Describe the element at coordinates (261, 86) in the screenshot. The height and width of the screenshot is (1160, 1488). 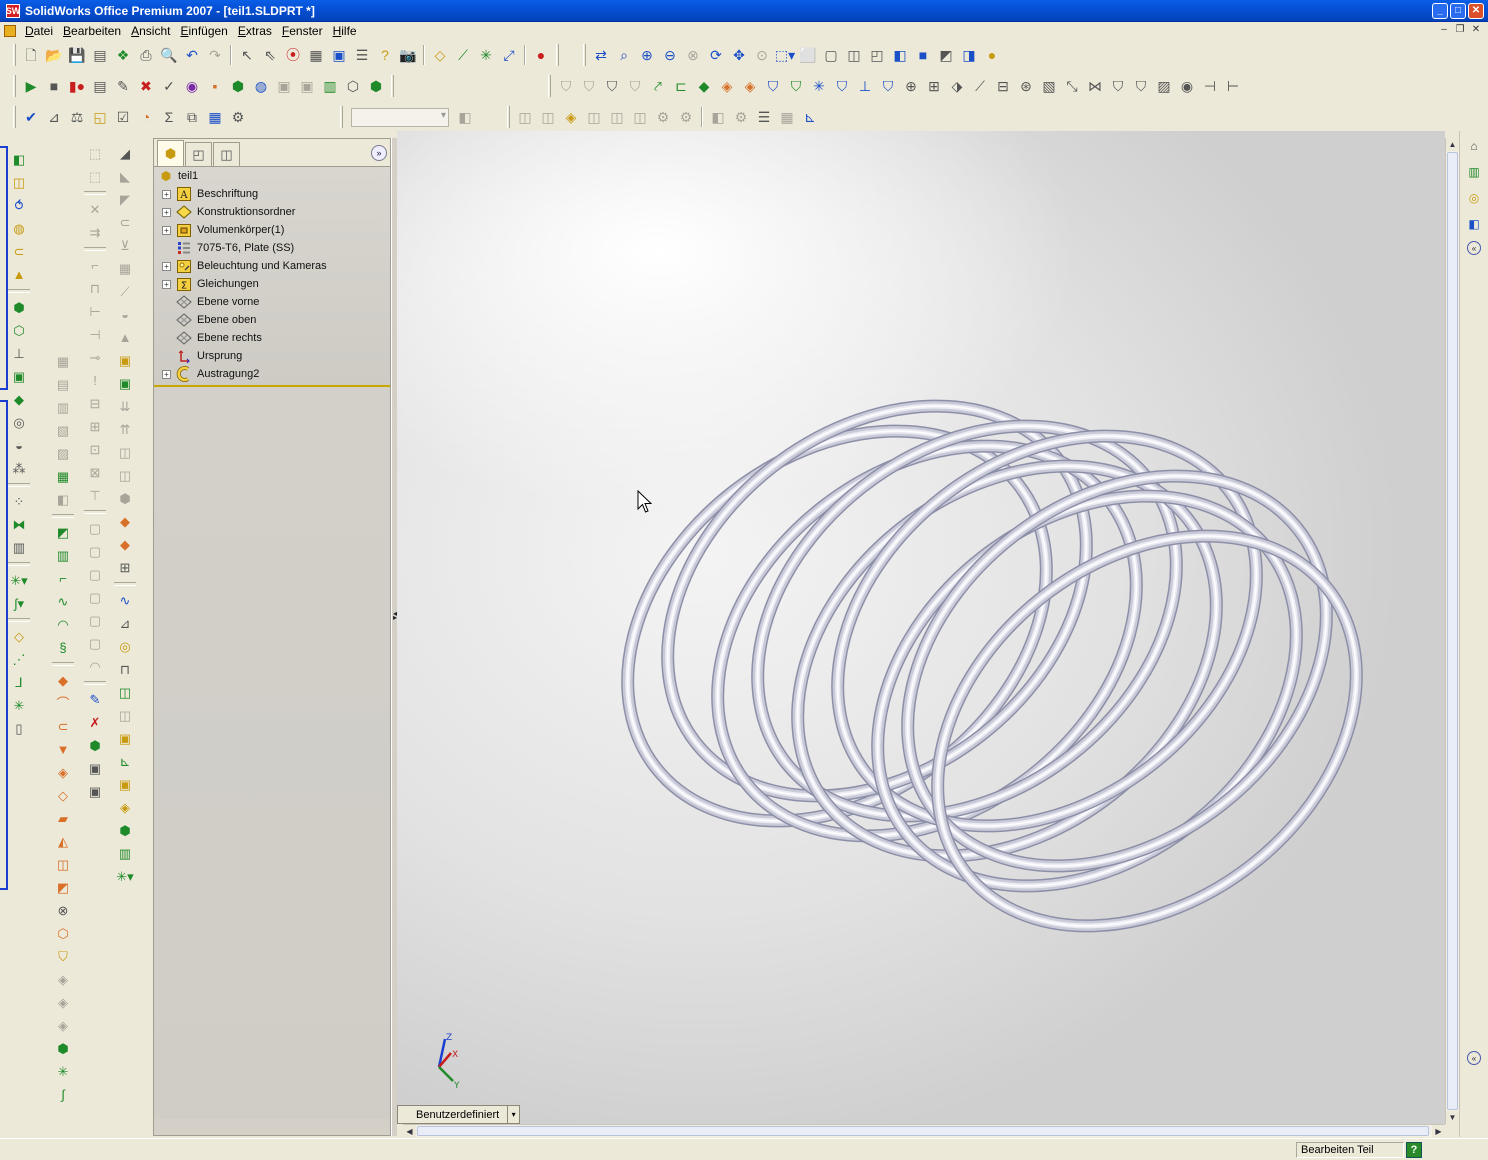
I see `toolbox-icon: ◍` at that location.